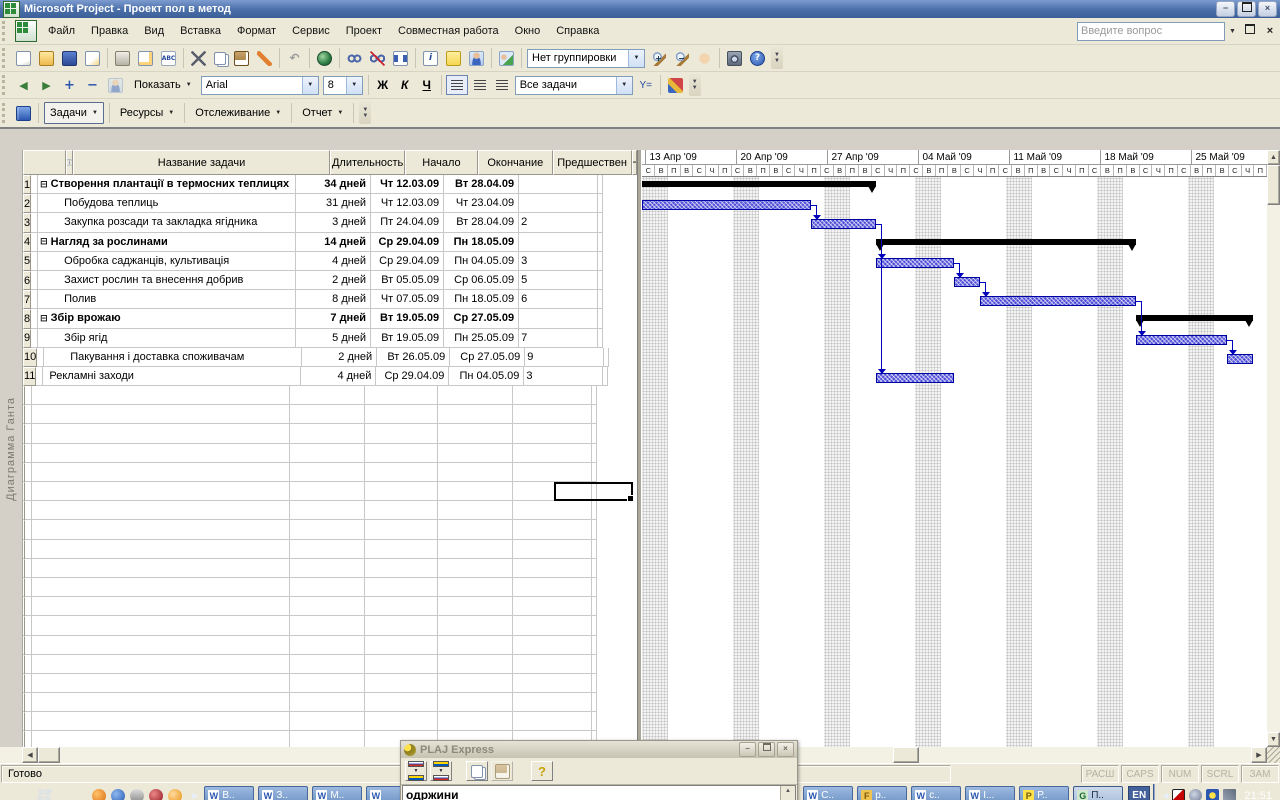 This screenshot has width=1280, height=800. What do you see at coordinates (681, 58) in the screenshot?
I see `zoom-out-button: −` at bounding box center [681, 58].